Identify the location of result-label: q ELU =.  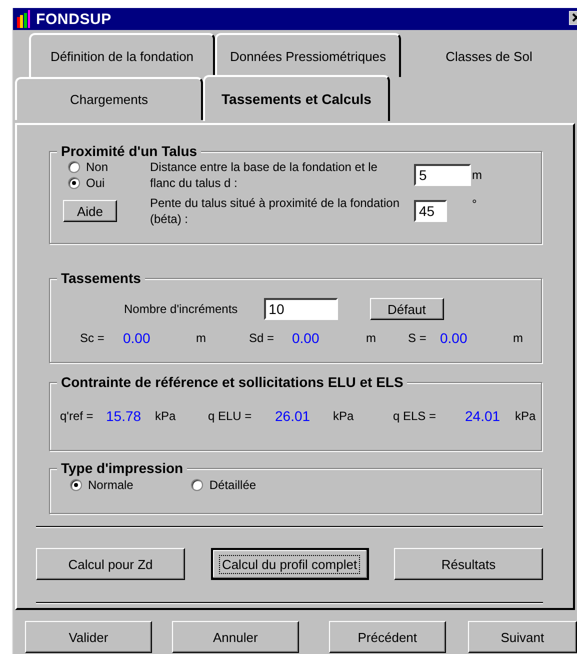
(230, 416).